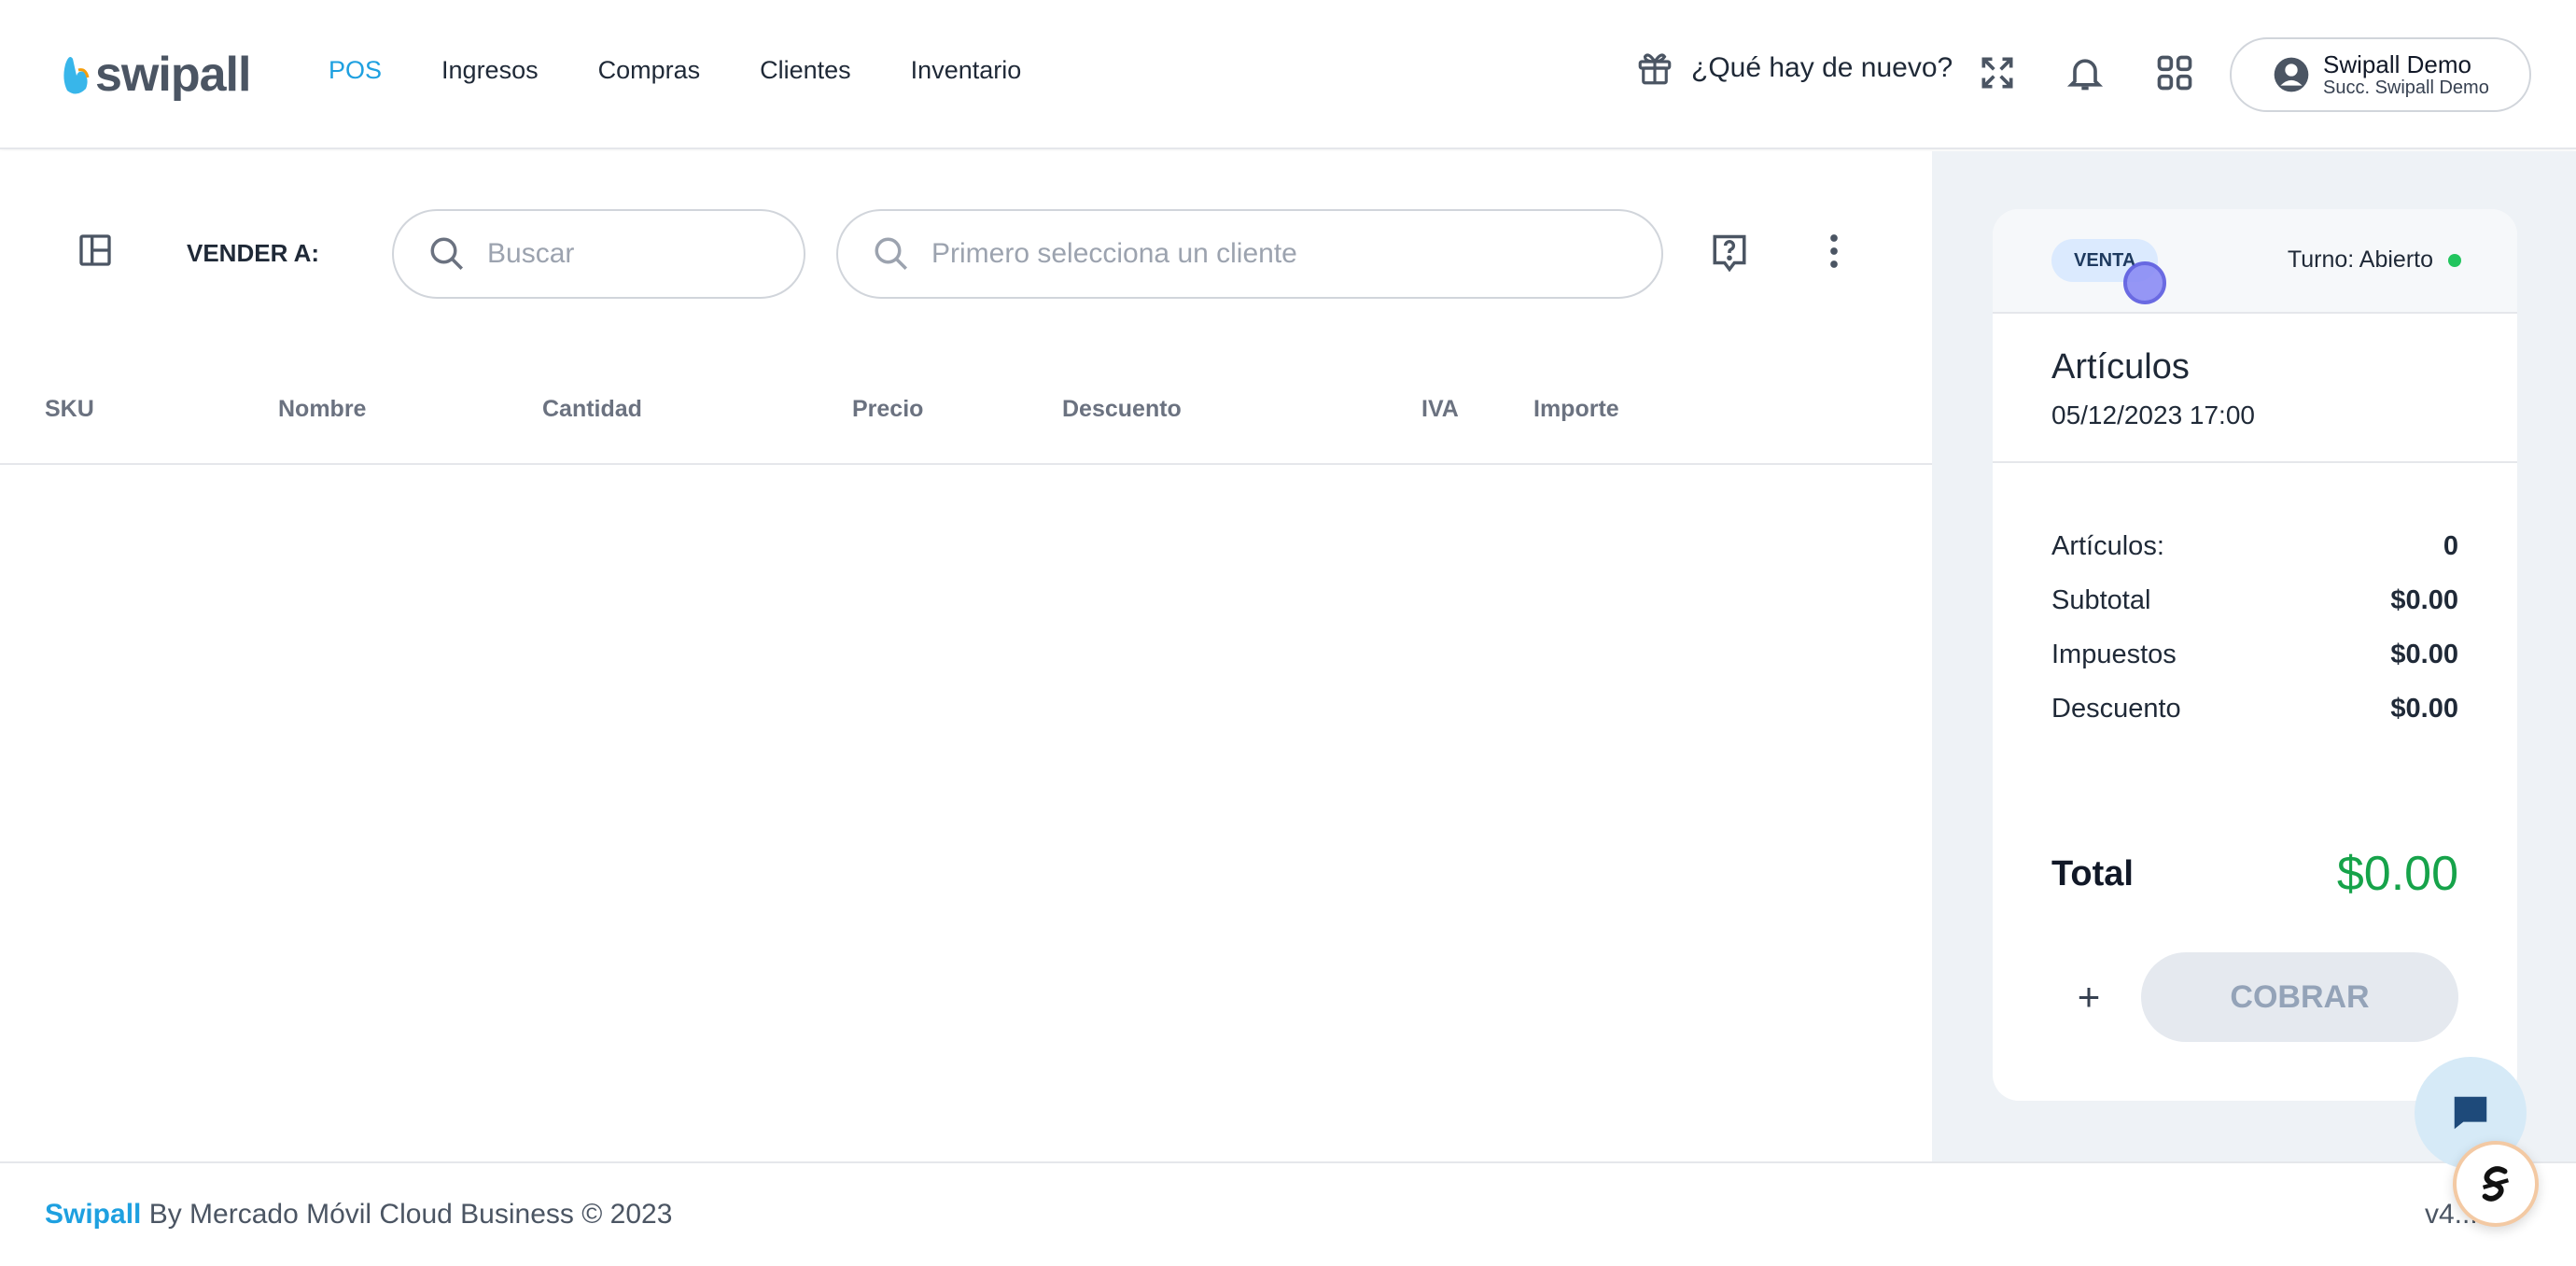  Describe the element at coordinates (2397, 874) in the screenshot. I see `total-value: $0.00` at that location.